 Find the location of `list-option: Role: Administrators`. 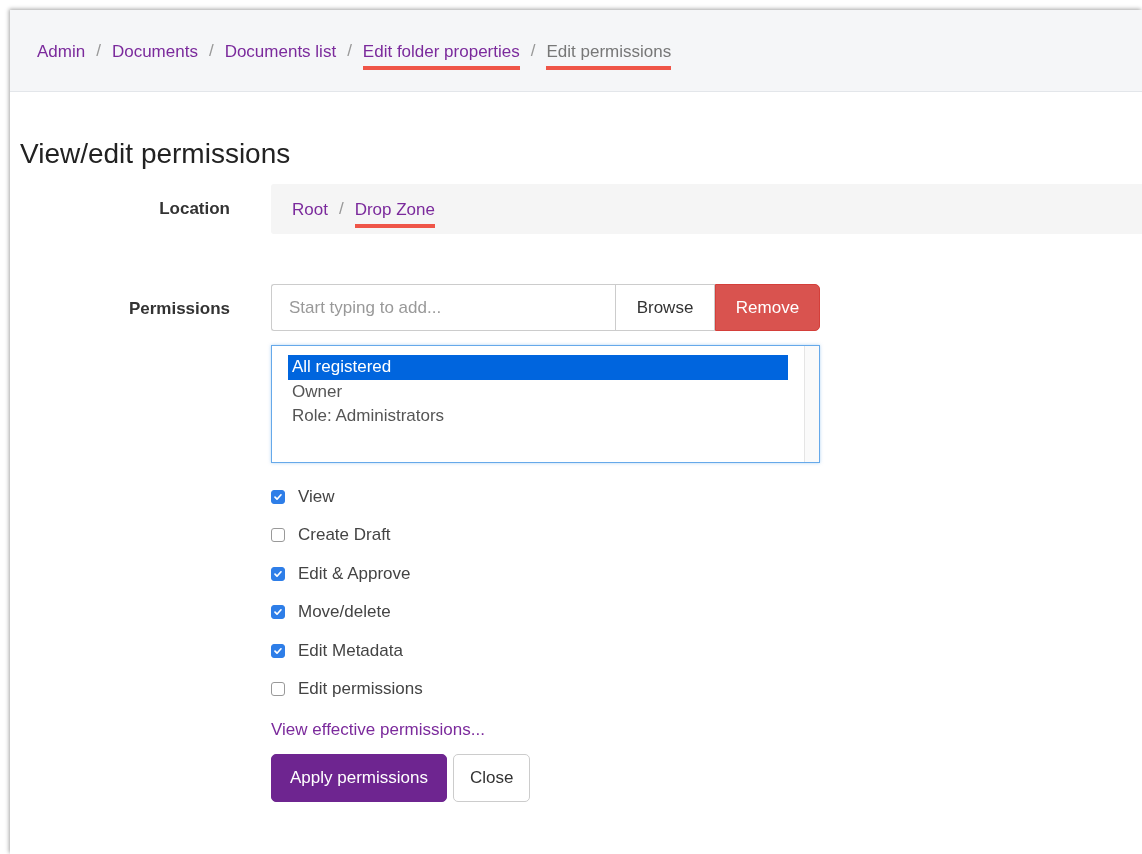

list-option: Role: Administrators is located at coordinates (538, 416).